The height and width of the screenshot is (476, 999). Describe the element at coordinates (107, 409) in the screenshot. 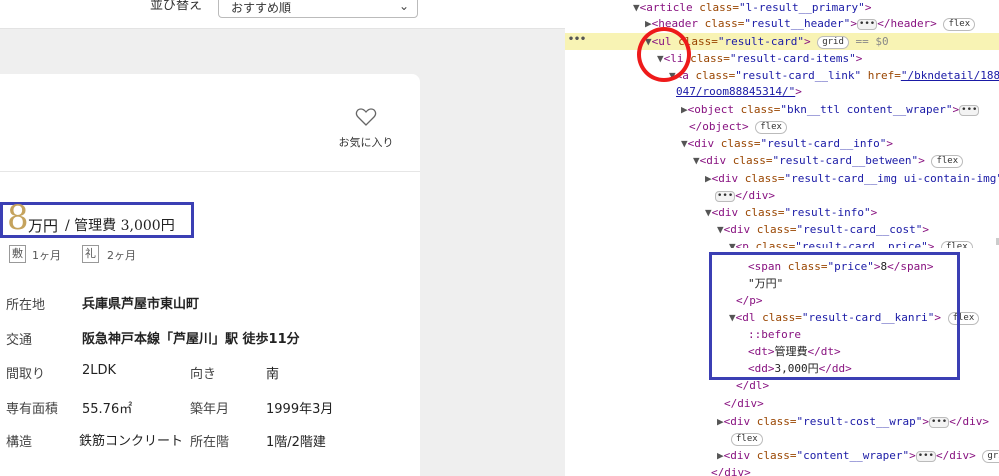

I see `detail-area: 55.76㎡` at that location.